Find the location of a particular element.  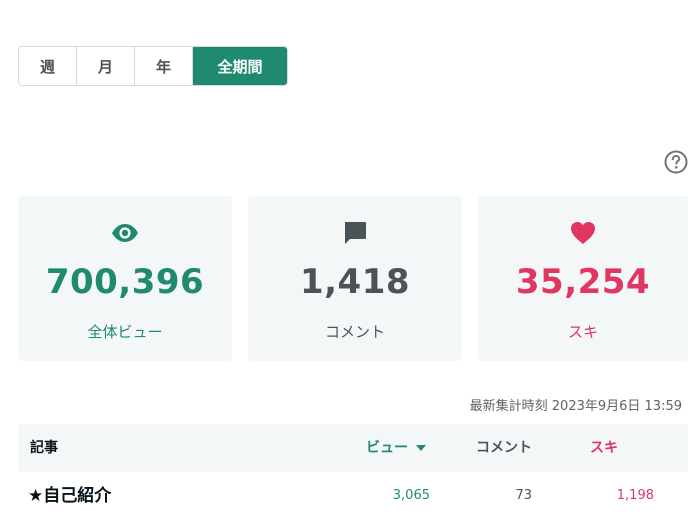

stat-card-views: 700,396 全体ビュー is located at coordinates (125, 278).